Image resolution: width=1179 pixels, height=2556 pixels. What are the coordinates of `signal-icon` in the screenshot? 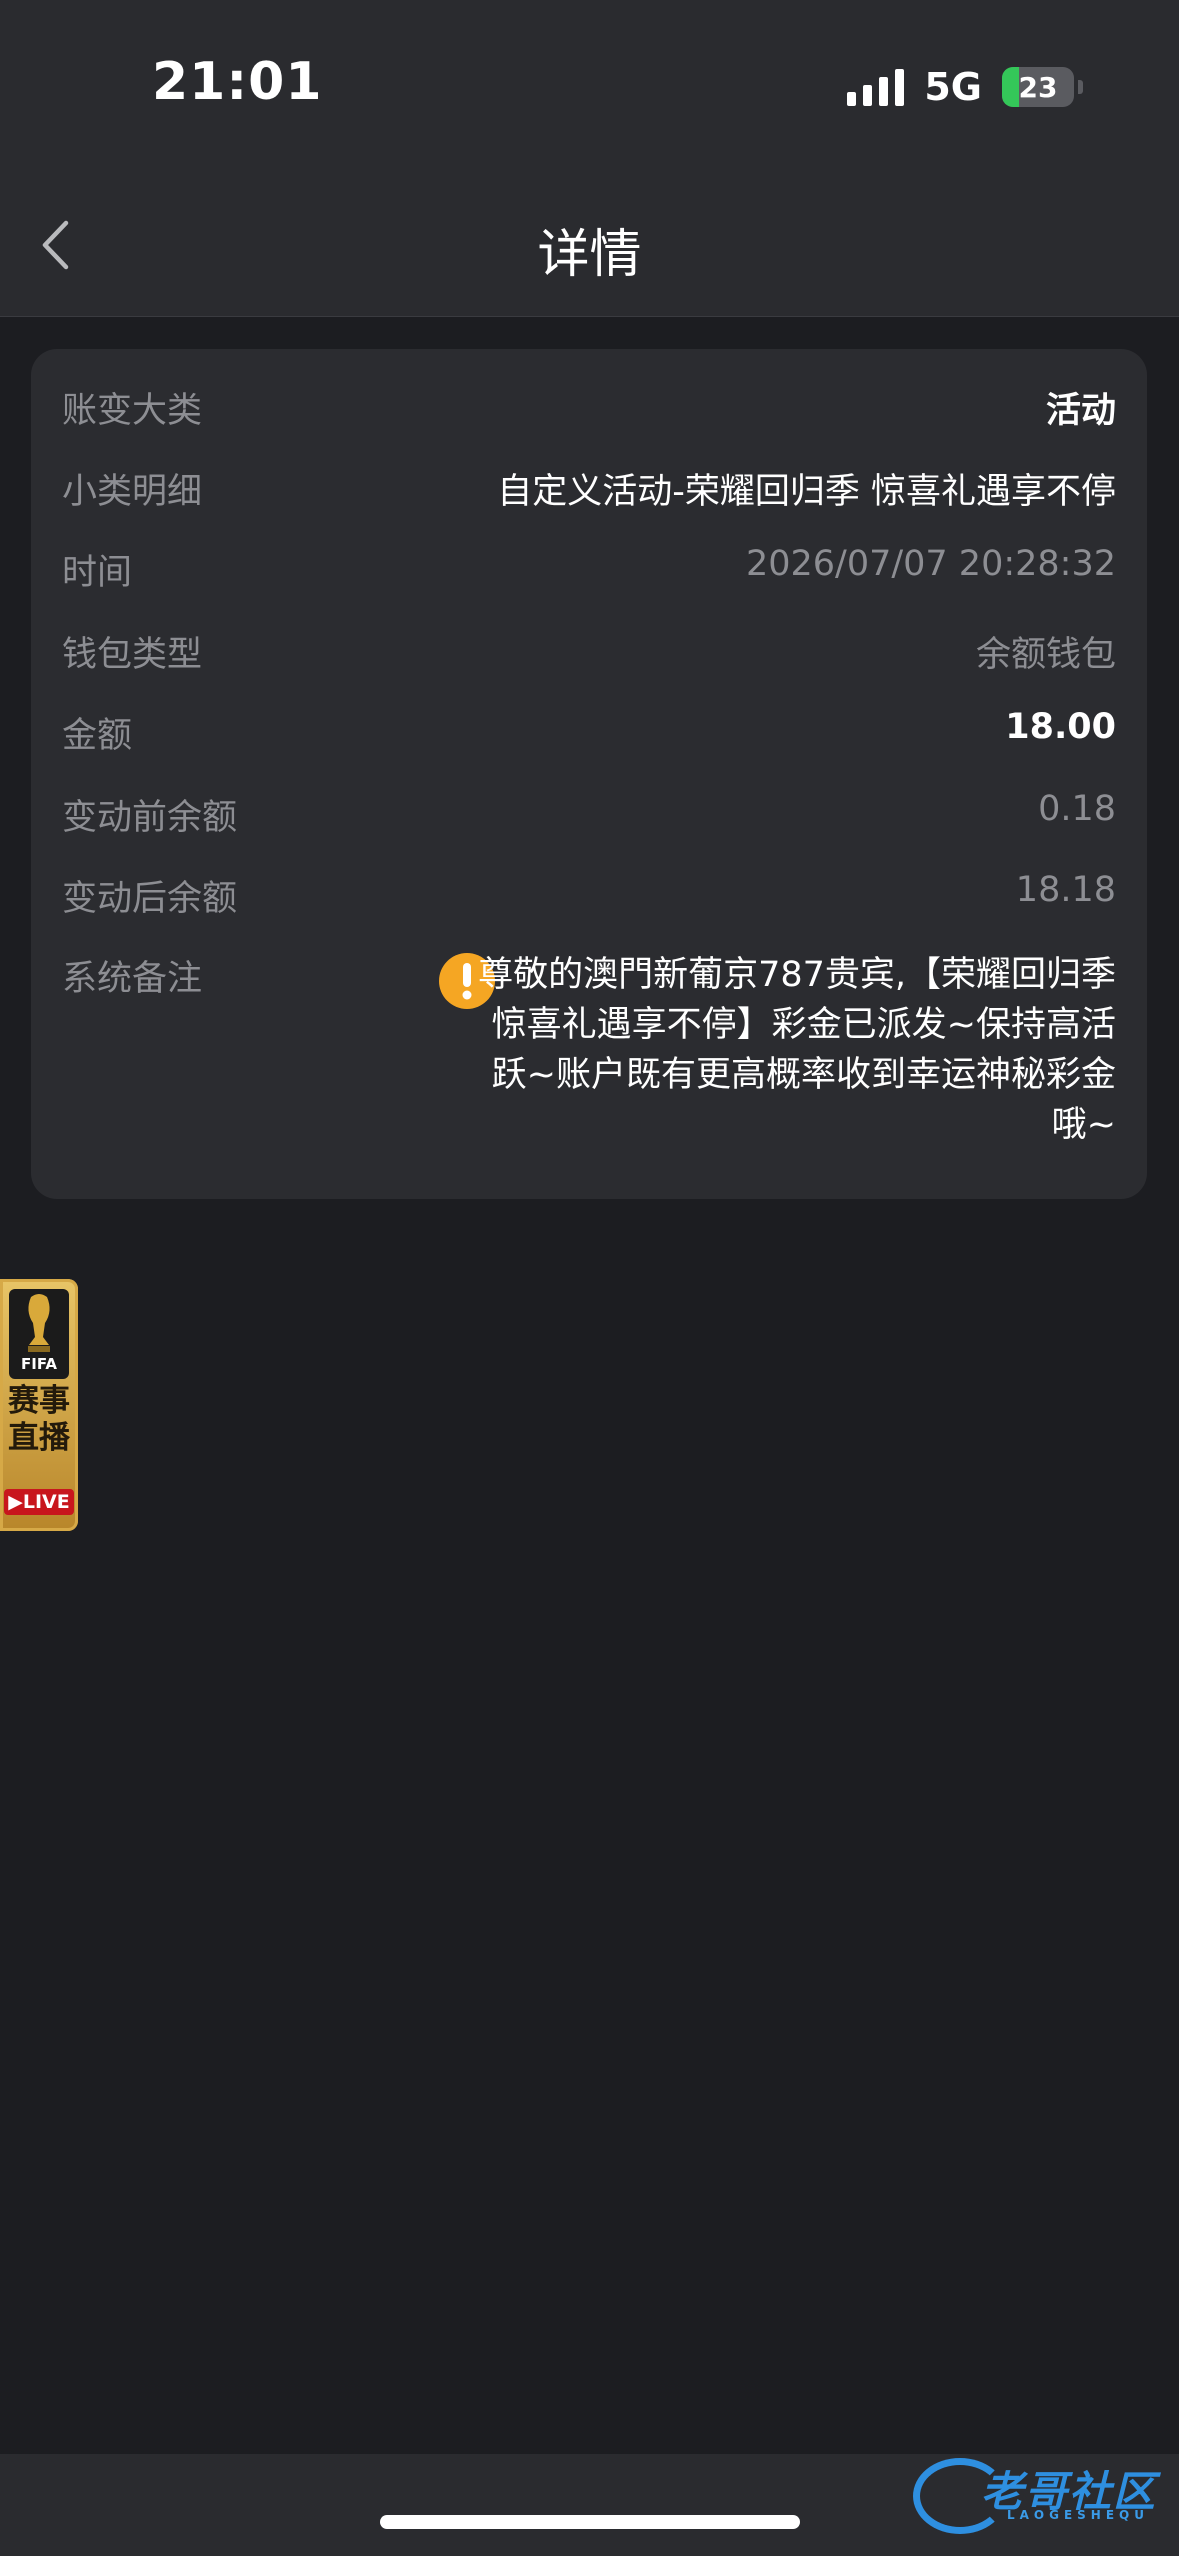 It's located at (876, 87).